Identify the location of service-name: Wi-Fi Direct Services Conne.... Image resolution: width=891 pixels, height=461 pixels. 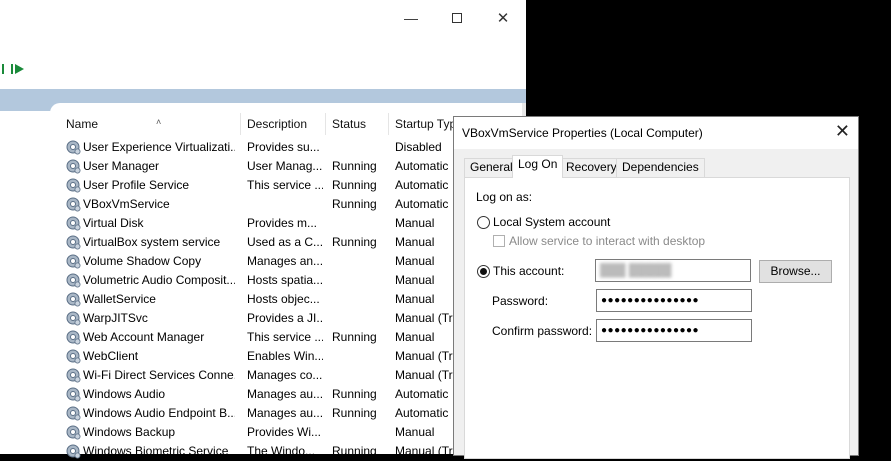
(159, 375).